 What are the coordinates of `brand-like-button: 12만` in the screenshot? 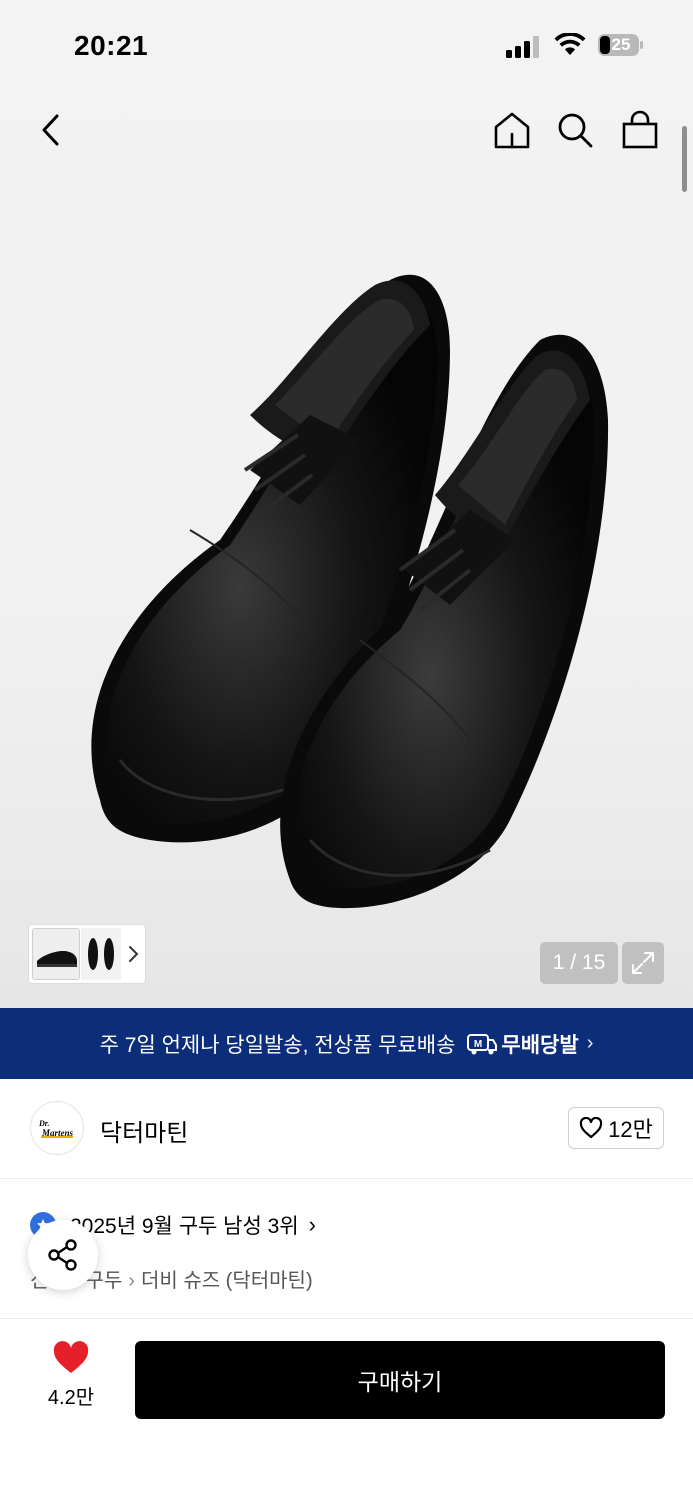 It's located at (616, 1128).